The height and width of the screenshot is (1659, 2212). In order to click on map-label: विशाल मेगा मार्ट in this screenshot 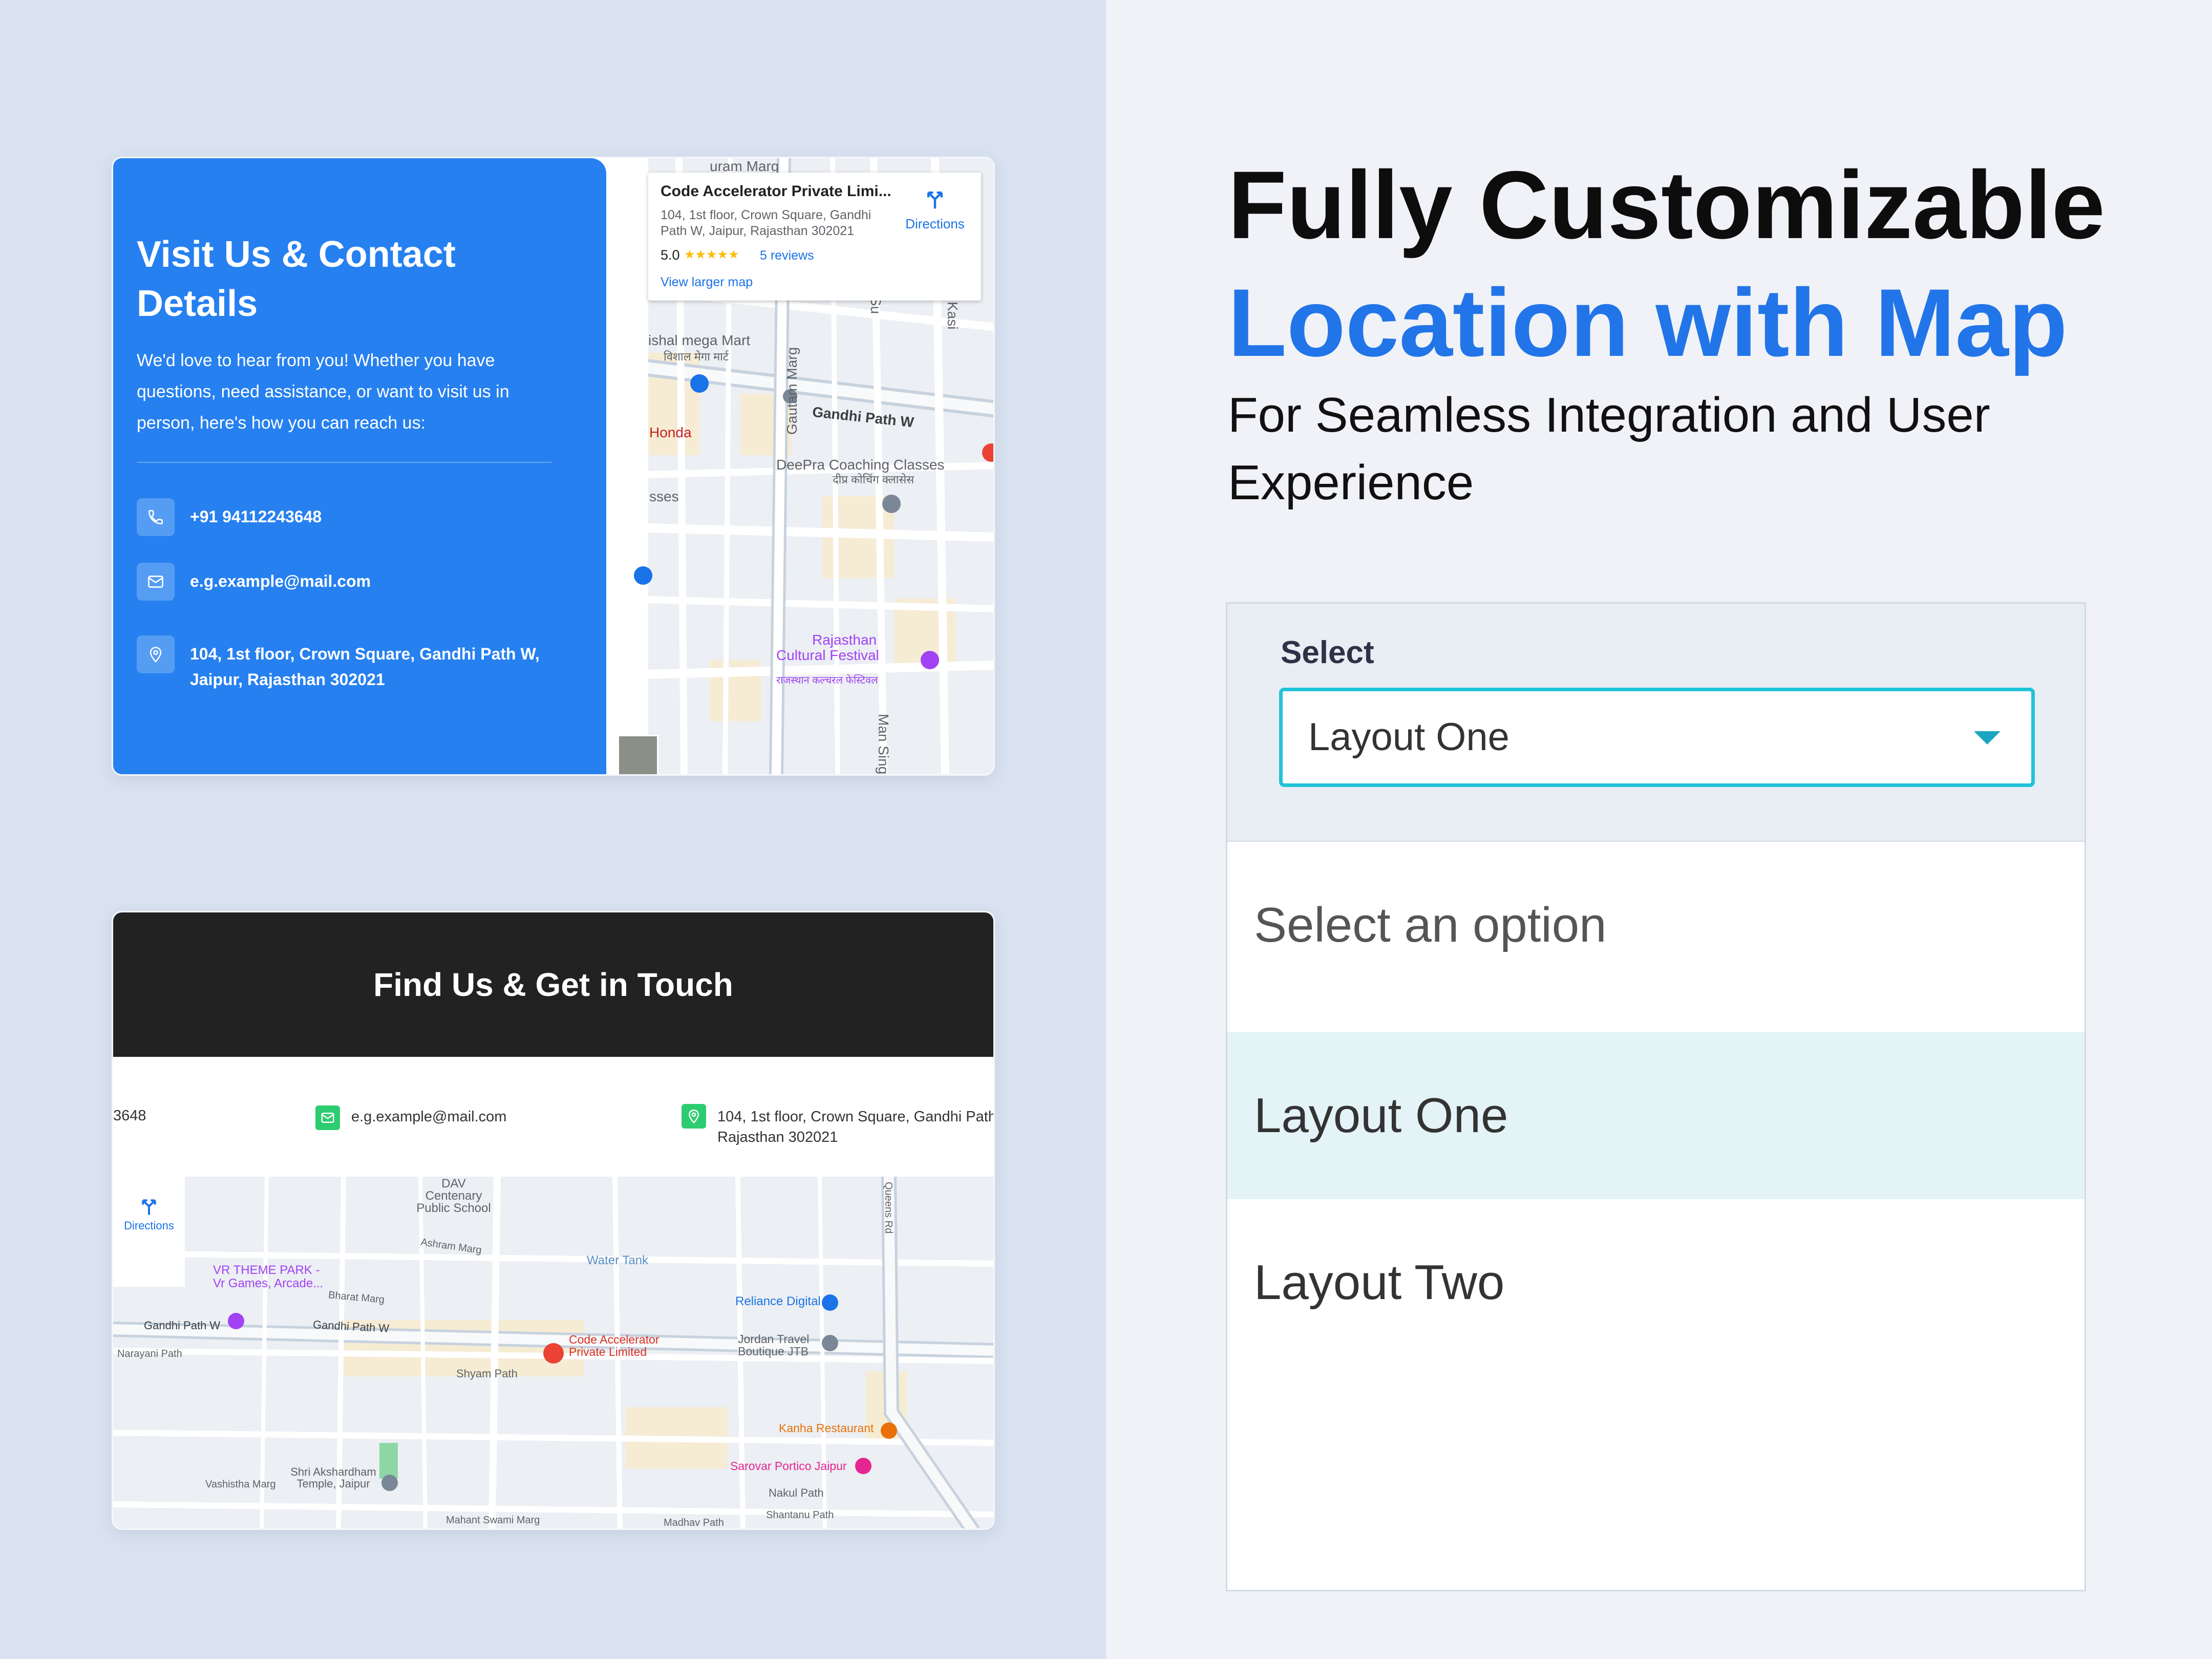, I will do `click(696, 357)`.